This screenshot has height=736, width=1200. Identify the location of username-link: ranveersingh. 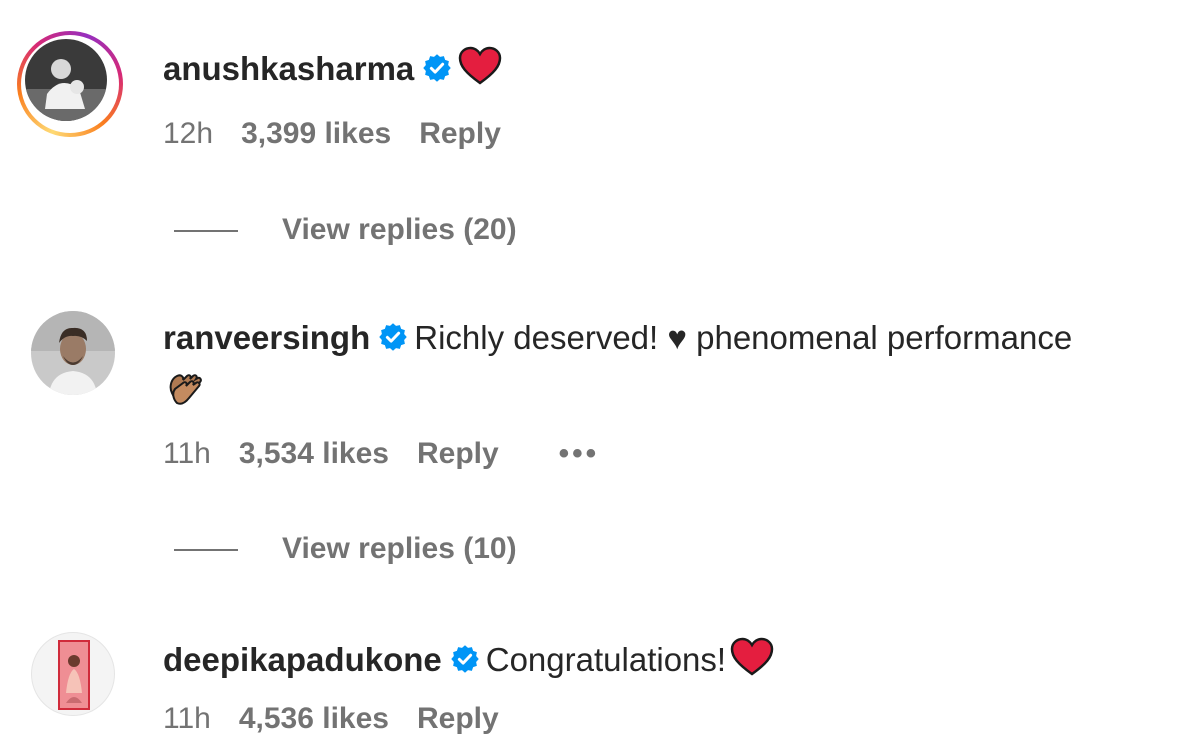
(266, 337).